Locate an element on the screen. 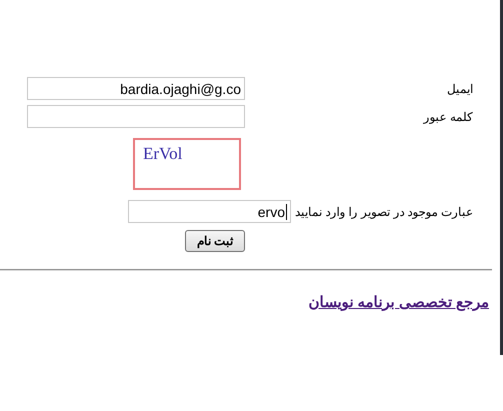  field-label: ایمیل is located at coordinates (459, 89).